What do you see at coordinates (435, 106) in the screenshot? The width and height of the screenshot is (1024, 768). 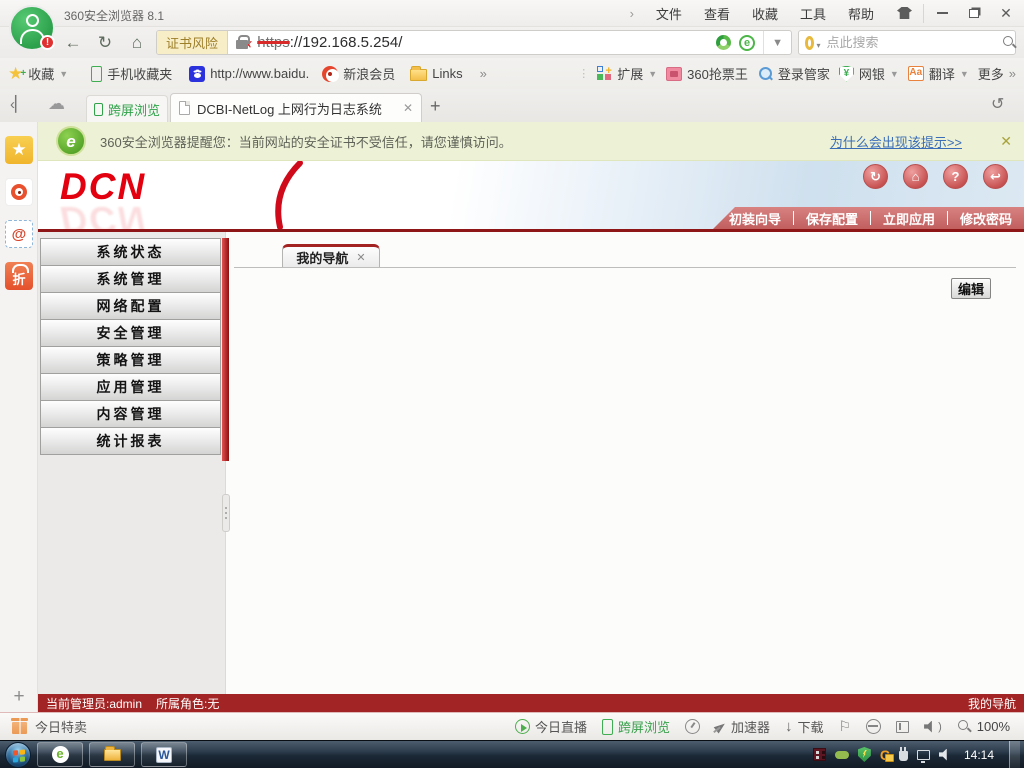 I see `new-tab-button: +` at bounding box center [435, 106].